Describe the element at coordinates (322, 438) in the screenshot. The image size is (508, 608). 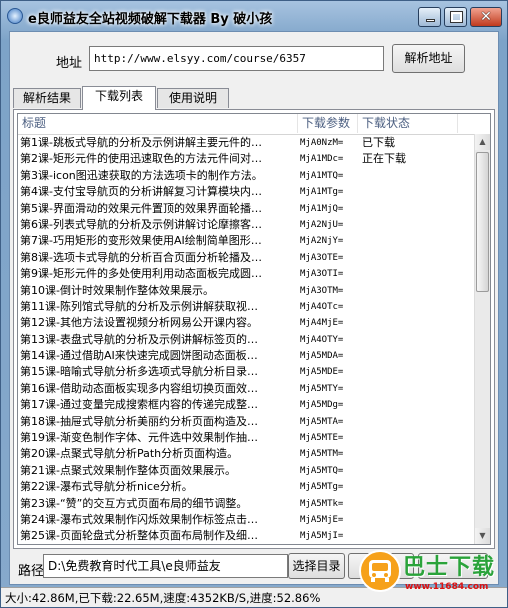
I see `row-param: MjA5MTE=` at that location.